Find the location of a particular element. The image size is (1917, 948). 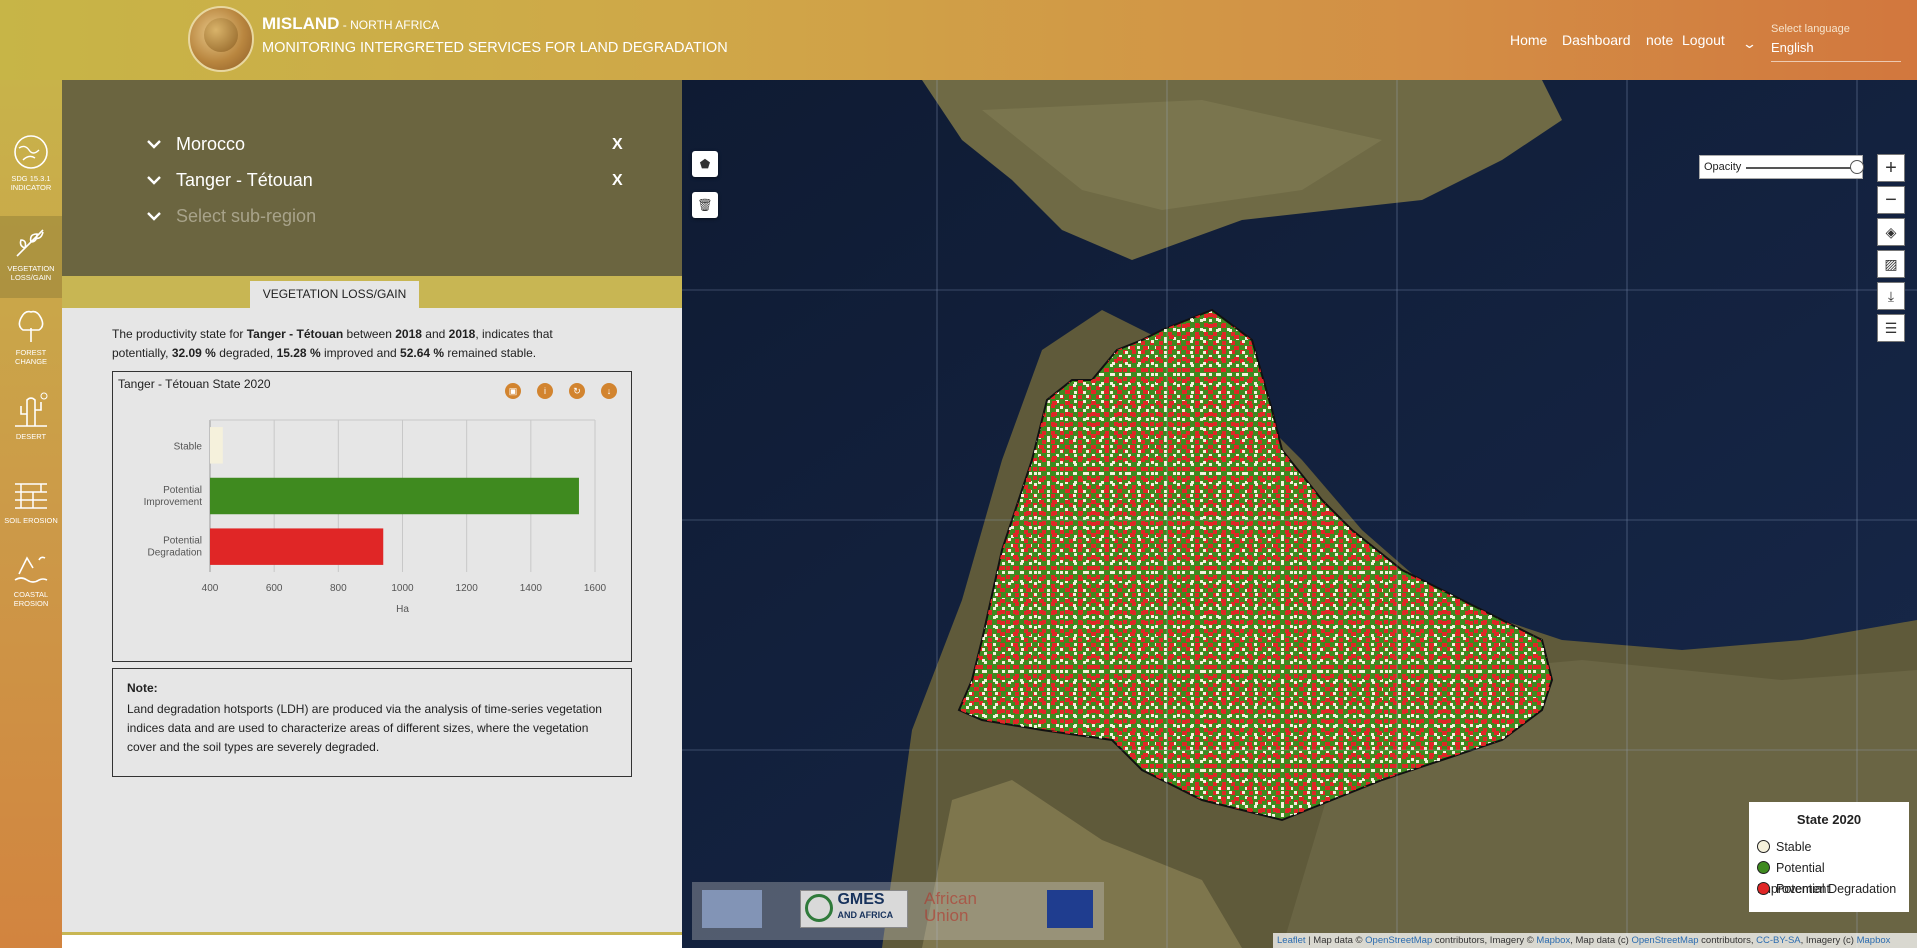

download-icon: ⤓ is located at coordinates (1891, 296).